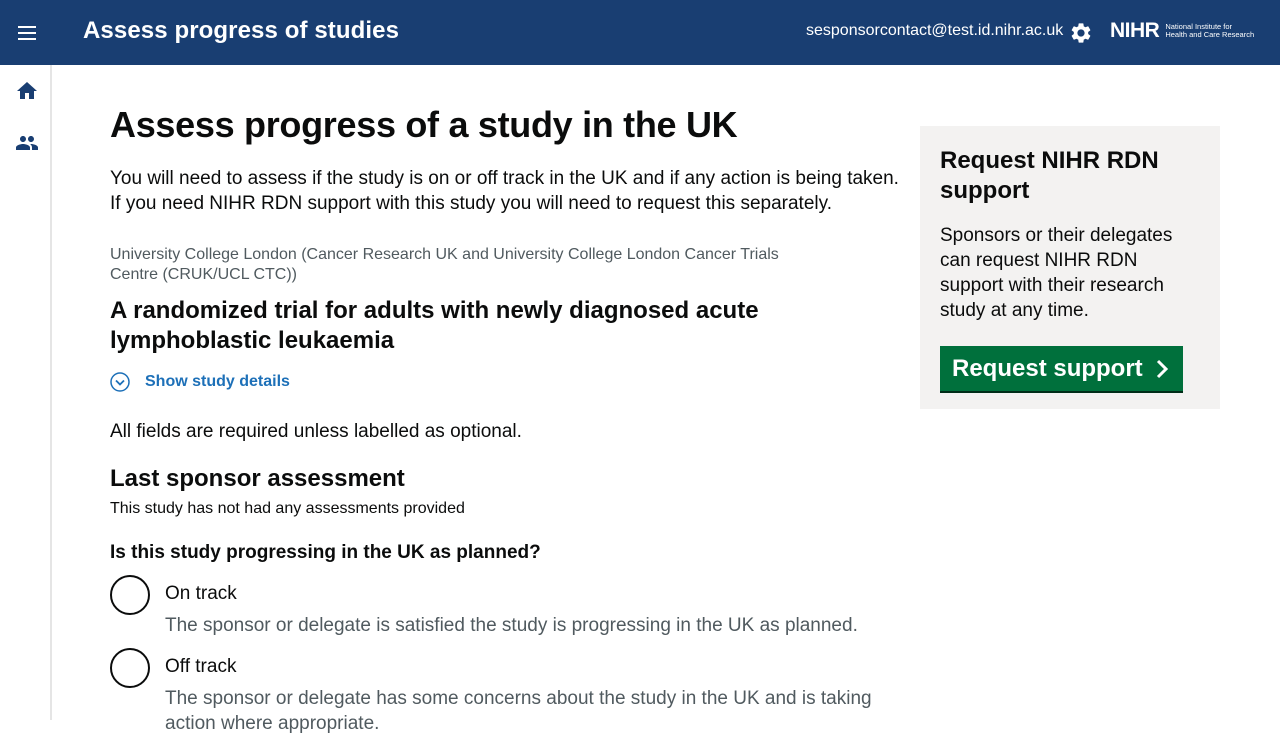 The width and height of the screenshot is (1280, 736). I want to click on chevron-right-icon, so click(1162, 368).